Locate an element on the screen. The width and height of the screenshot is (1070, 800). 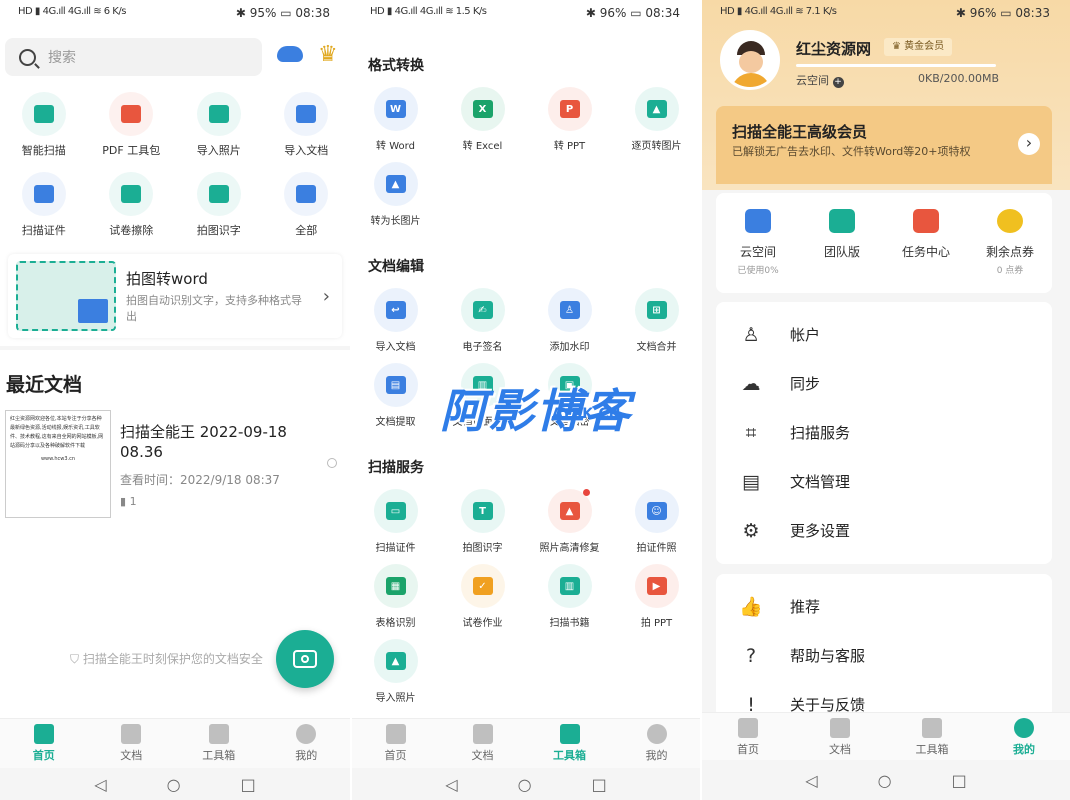
document-icon is located at coordinates (840, 728).